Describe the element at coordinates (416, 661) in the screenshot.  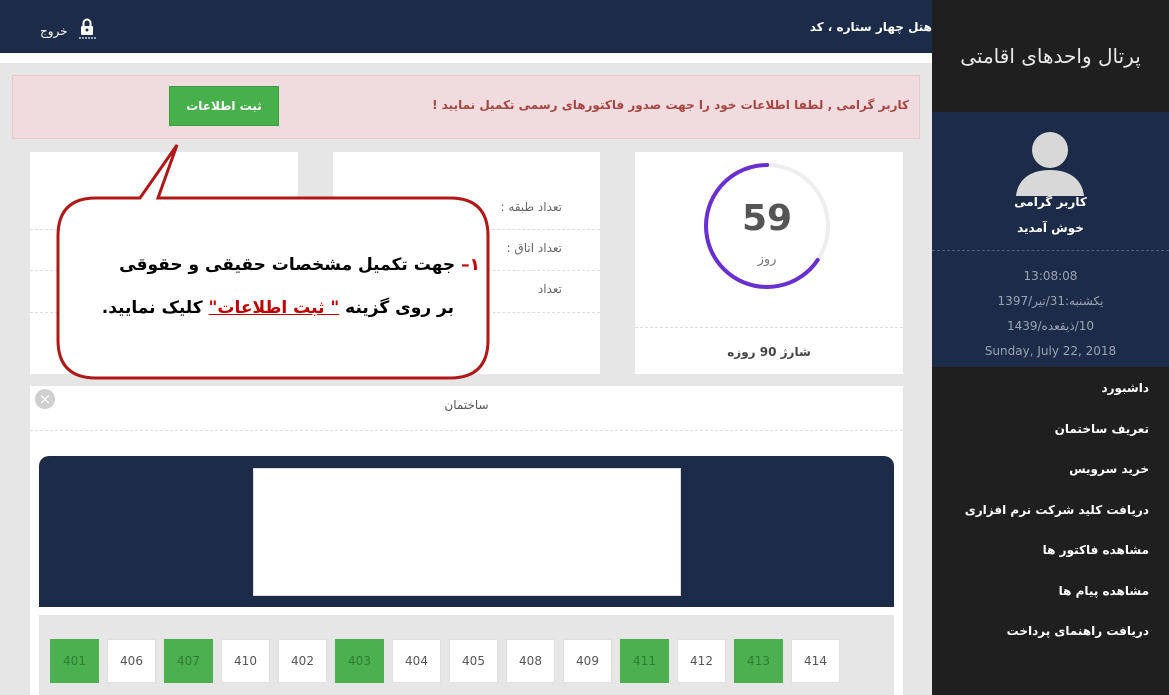
I see `room-404: 404` at that location.